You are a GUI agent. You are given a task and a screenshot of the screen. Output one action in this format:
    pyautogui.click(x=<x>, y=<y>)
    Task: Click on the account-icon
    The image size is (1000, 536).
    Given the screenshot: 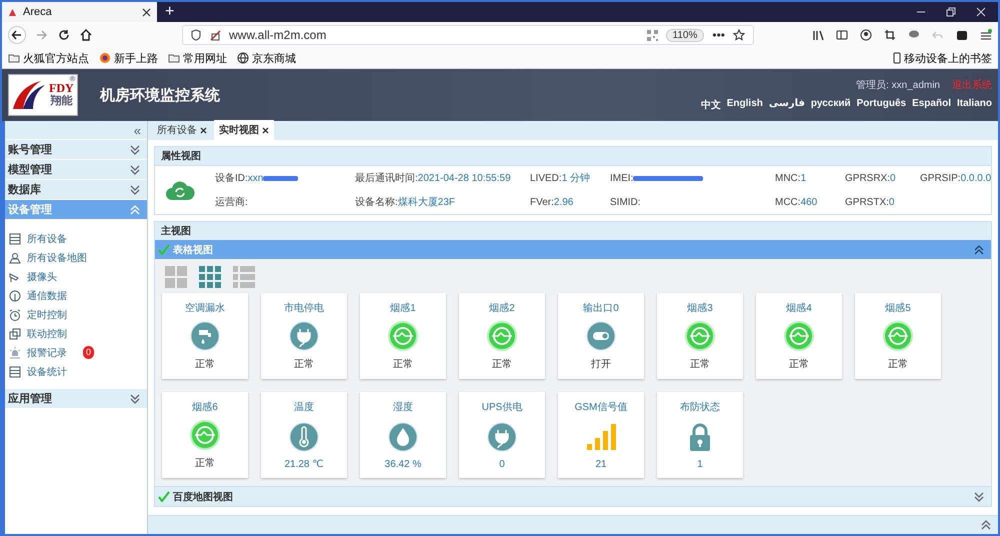 What is the action you would take?
    pyautogui.click(x=866, y=35)
    